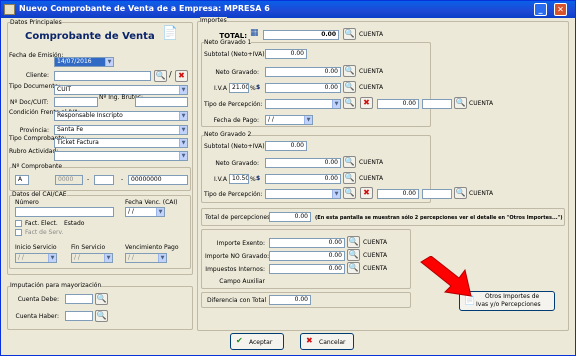 The width and height of the screenshot is (576, 356). I want to click on provincia-select: Santa Fe ▼, so click(121, 130).